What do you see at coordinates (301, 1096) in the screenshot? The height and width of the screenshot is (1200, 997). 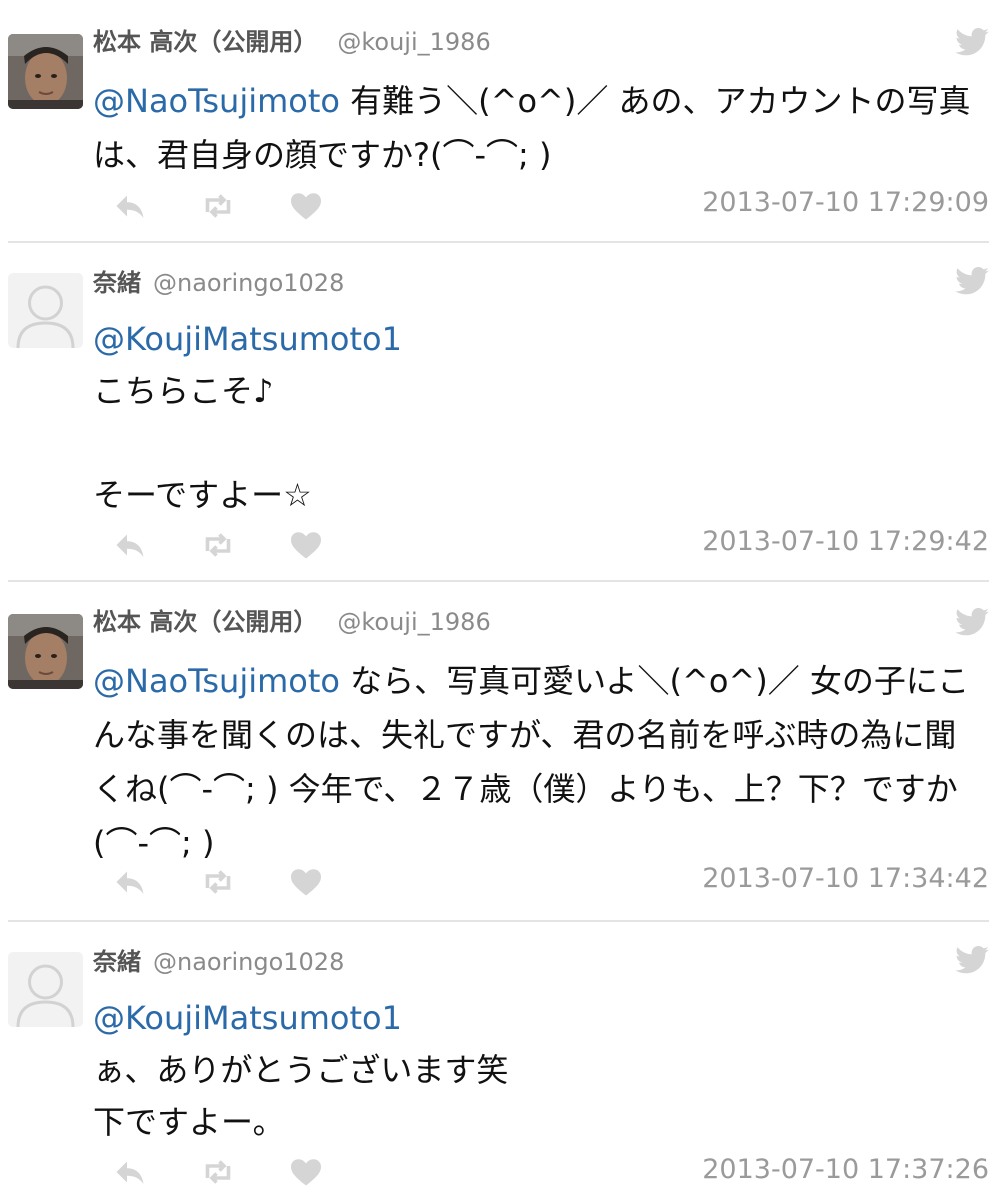 I see `tweet-text-content: ぁ、ありがとうございます笑 下ですよー。` at bounding box center [301, 1096].